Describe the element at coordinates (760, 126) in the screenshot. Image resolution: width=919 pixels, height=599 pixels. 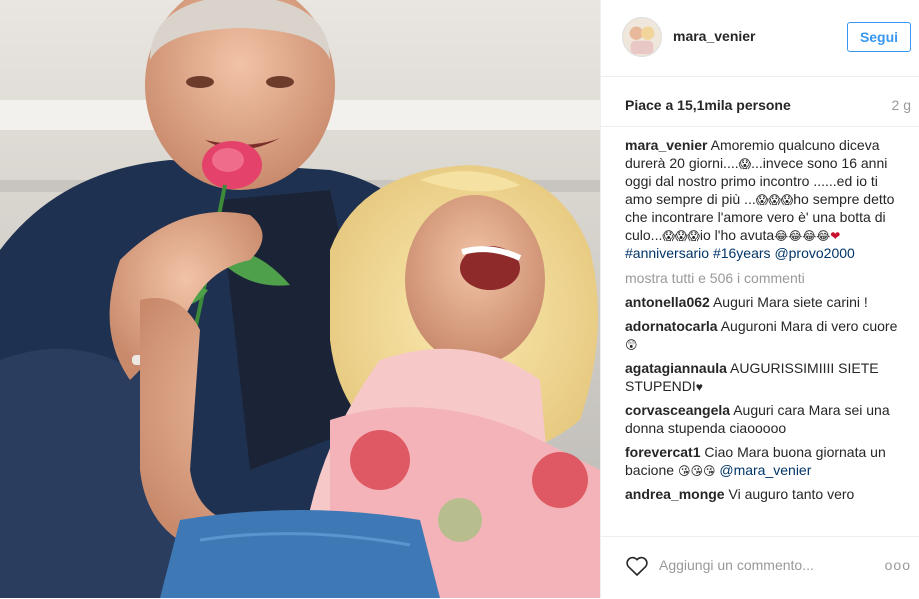
I see `divider` at that location.